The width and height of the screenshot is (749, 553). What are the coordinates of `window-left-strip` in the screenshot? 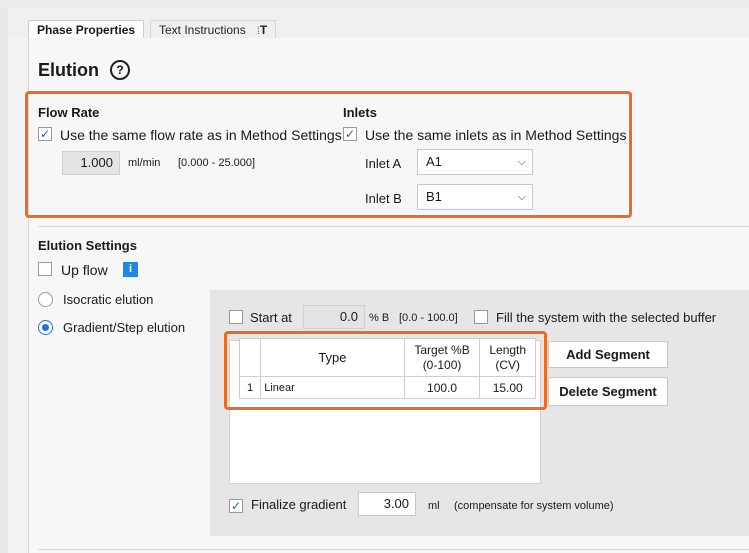 It's located at (4, 280).